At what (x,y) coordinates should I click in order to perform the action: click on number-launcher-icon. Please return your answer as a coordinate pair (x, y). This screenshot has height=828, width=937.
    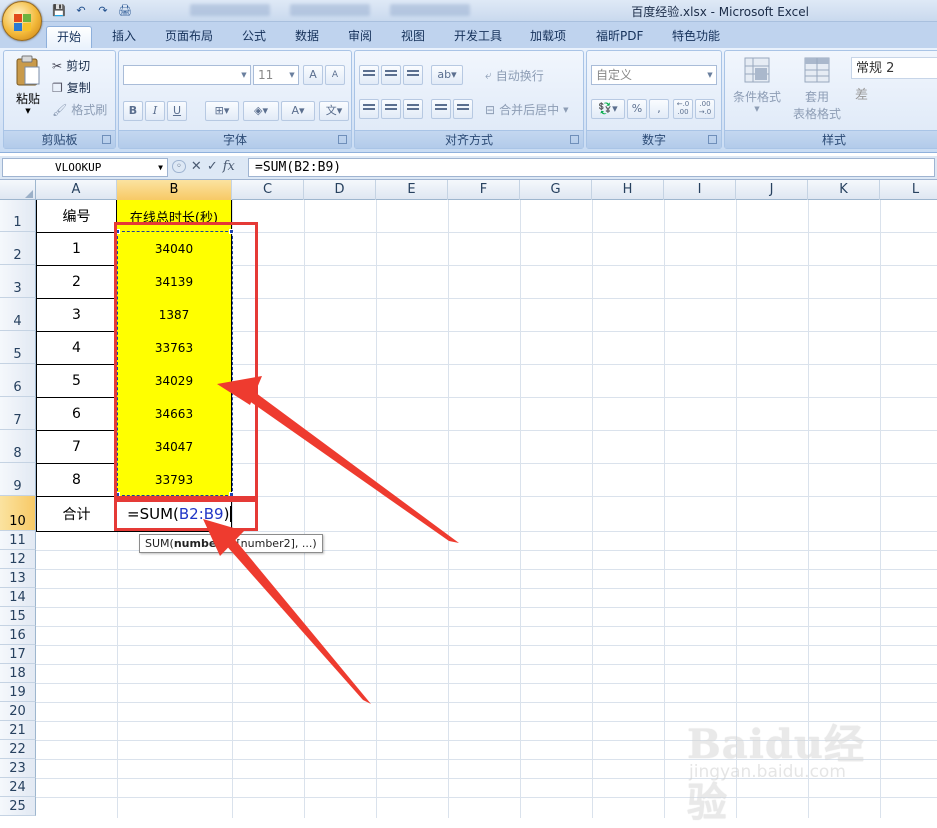
    Looking at the image, I should click on (712, 139).